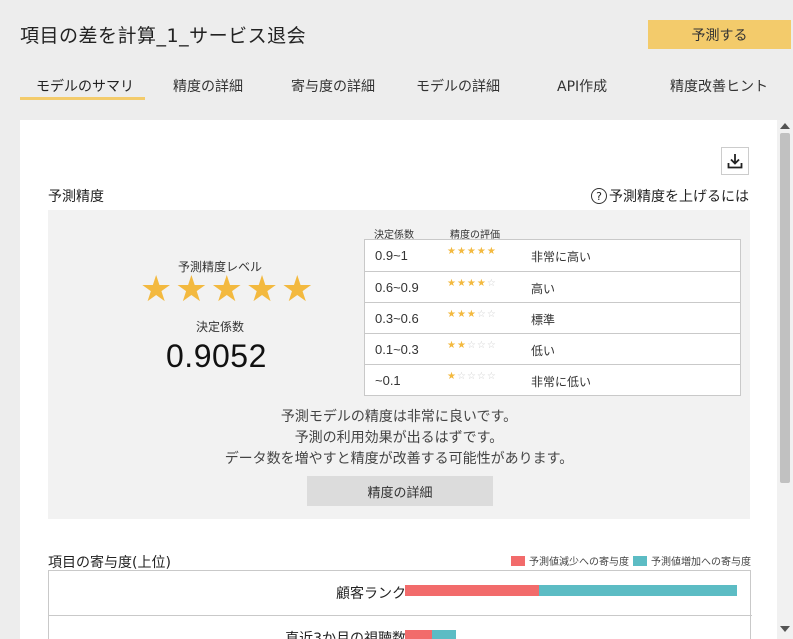 The image size is (793, 639). What do you see at coordinates (561, 382) in the screenshot?
I see `eval-label: 非常に低い` at bounding box center [561, 382].